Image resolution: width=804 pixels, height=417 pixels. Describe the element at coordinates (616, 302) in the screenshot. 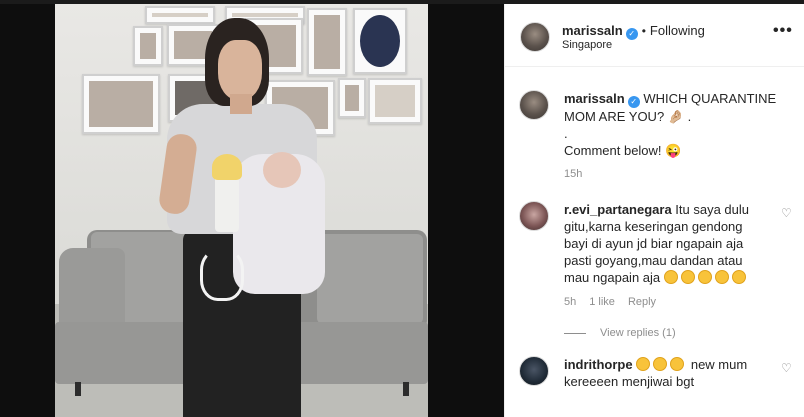

I see `comment-meta: 5h 1 like Reply` at that location.